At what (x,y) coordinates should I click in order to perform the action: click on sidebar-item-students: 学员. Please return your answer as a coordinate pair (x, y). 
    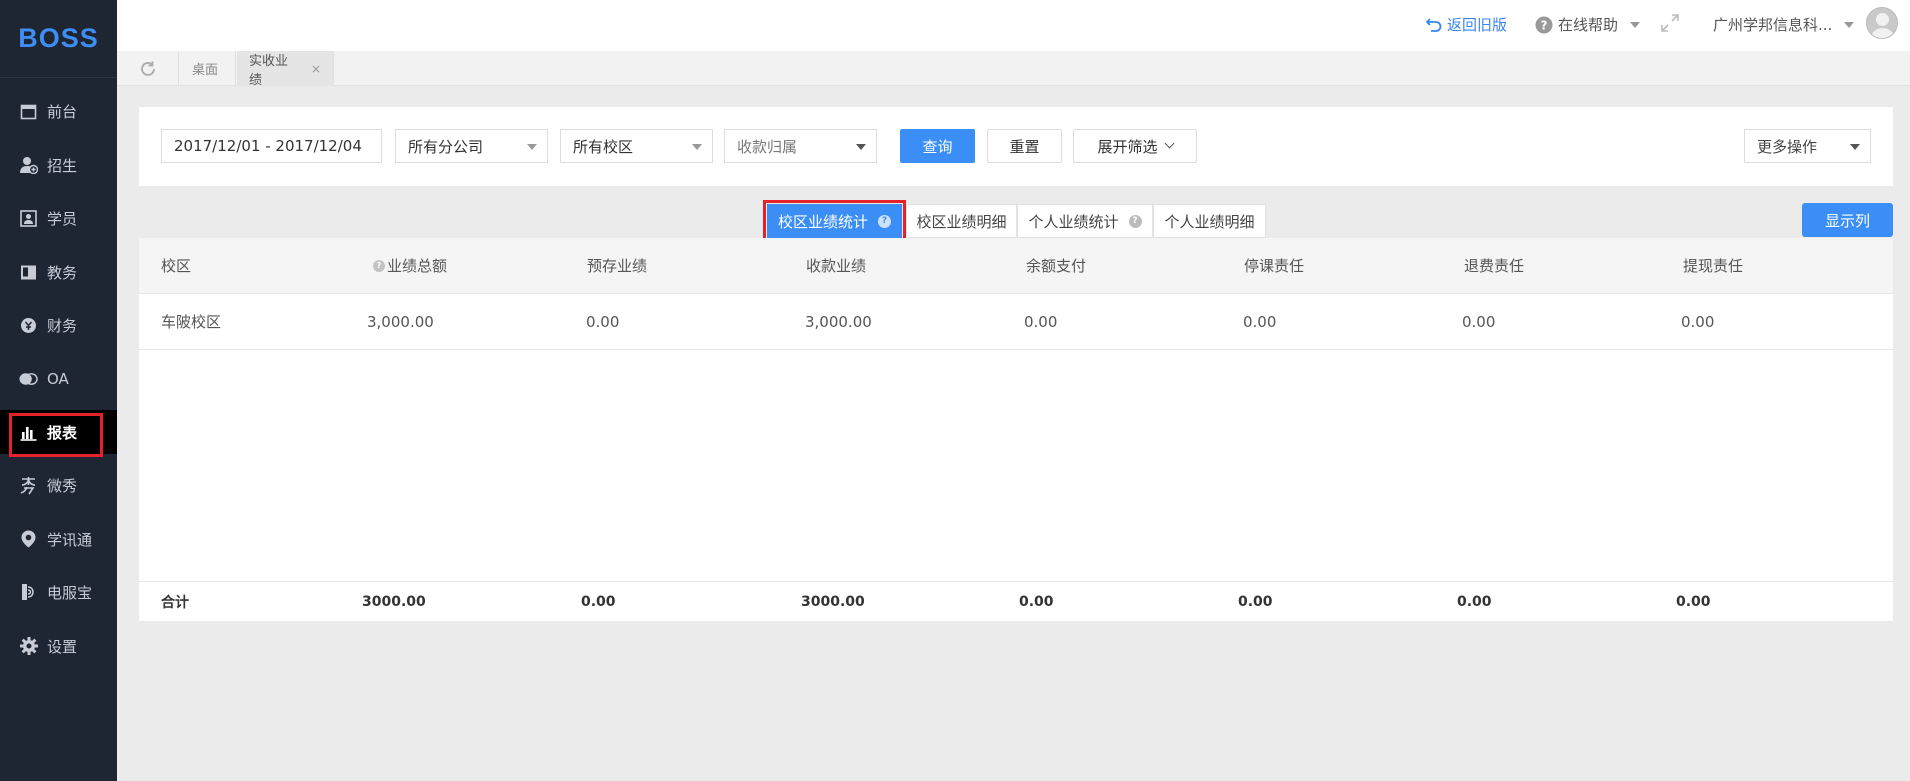
    Looking at the image, I should click on (58, 218).